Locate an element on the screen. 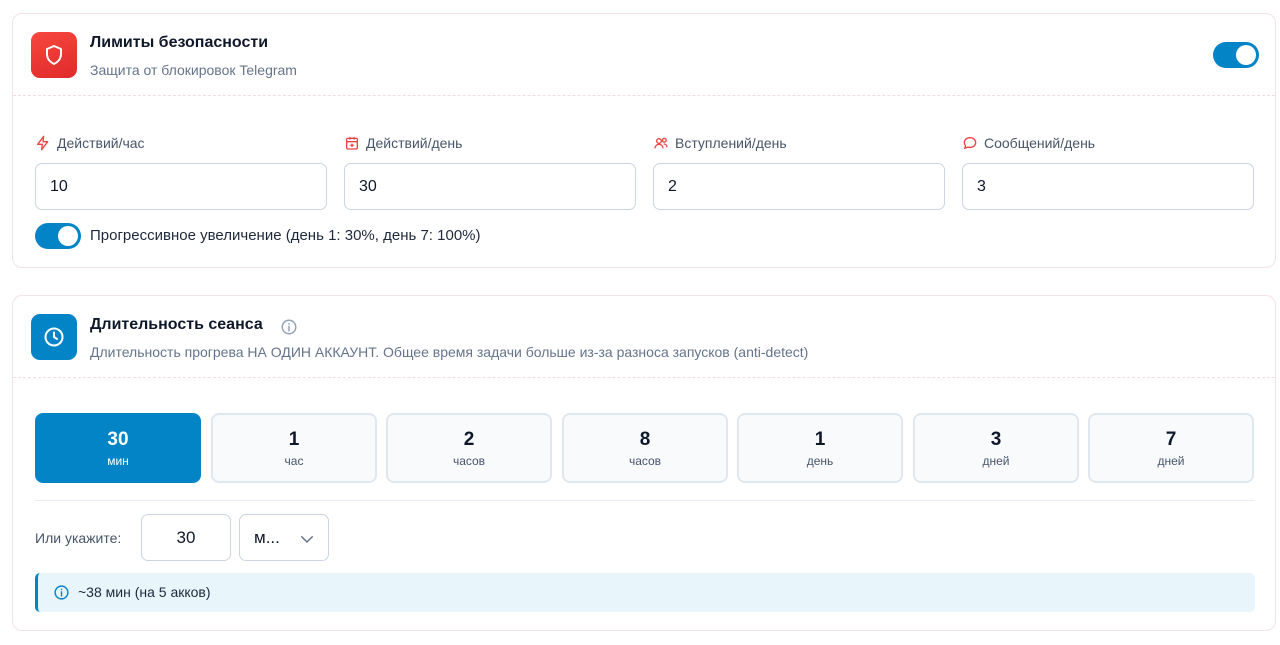 Image resolution: width=1280 pixels, height=645 pixels. preset-unit: час is located at coordinates (294, 460).